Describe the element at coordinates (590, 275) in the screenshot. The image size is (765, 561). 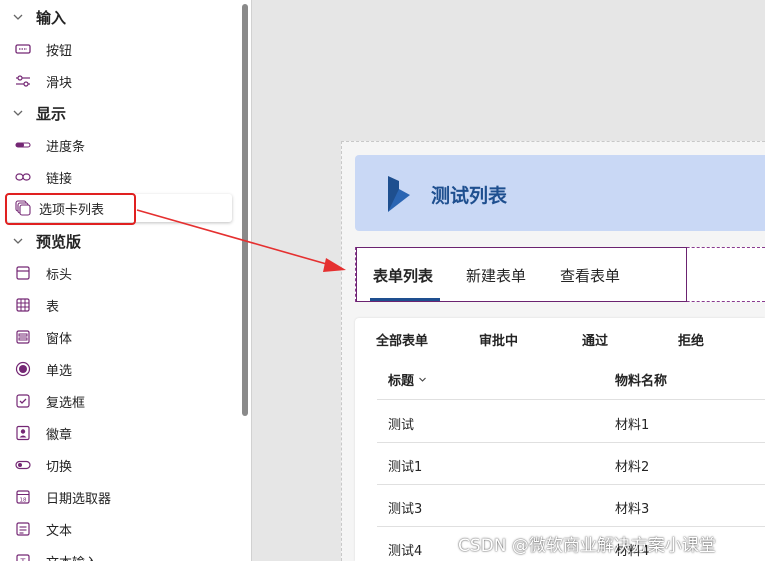
I see `tab-view-form: 查看表单` at that location.